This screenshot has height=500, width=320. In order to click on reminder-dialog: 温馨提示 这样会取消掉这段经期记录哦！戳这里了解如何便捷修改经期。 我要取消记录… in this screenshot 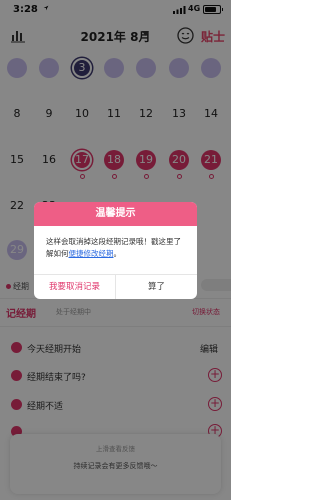, I will do `click(115, 250)`.